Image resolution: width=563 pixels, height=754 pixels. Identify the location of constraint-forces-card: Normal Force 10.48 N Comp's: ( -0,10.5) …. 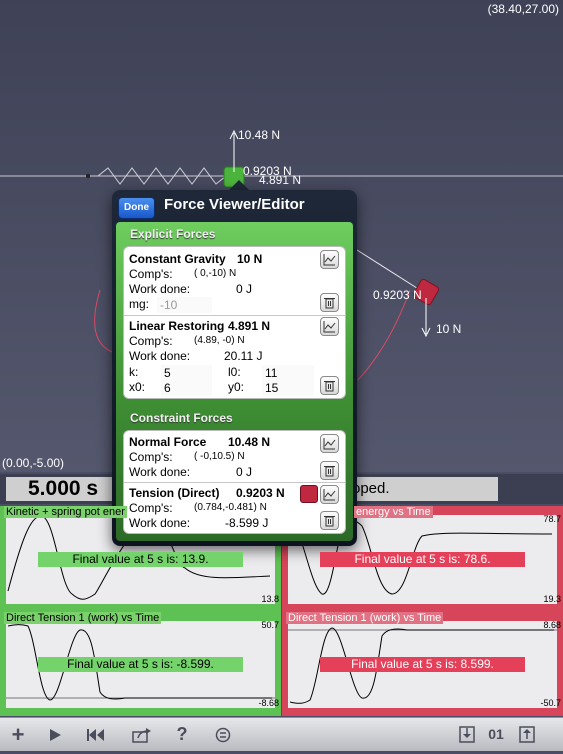
(234, 482).